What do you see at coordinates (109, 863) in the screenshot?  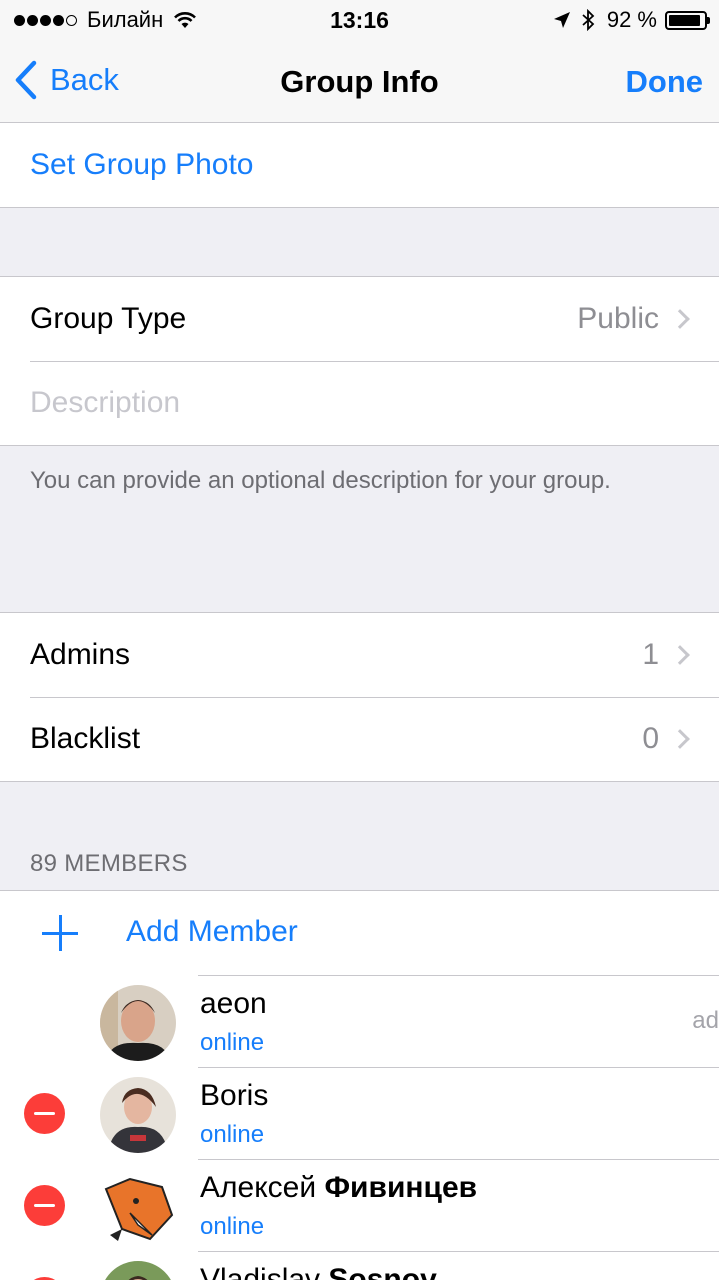 I see `members-header: 89 MEMBERS` at bounding box center [109, 863].